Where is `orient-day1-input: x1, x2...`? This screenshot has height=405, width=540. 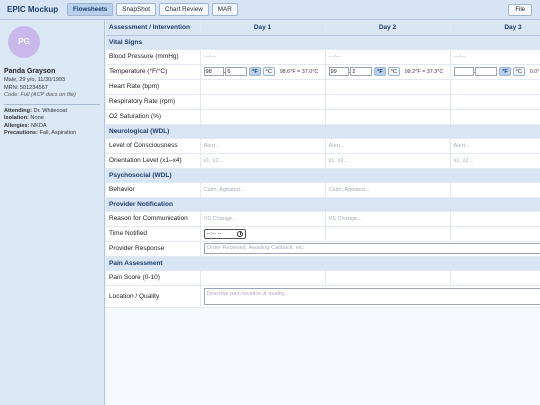 orient-day1-input: x1, x2... is located at coordinates (263, 161).